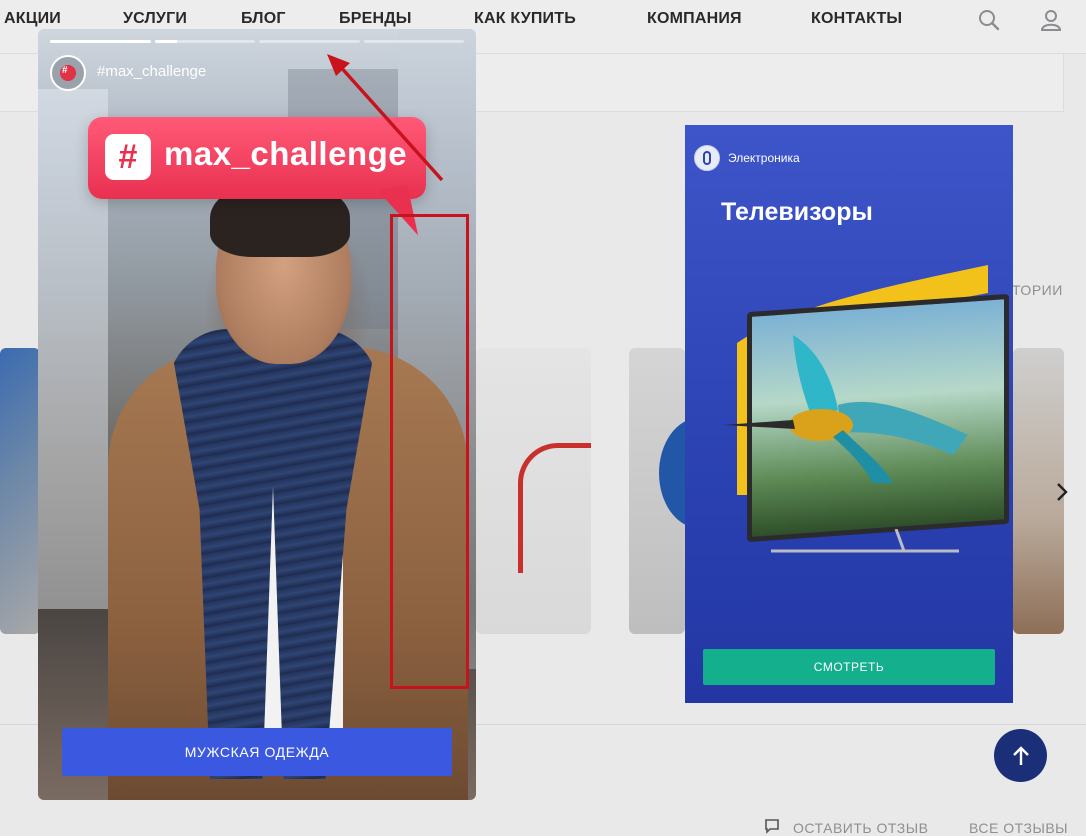  What do you see at coordinates (1037, 290) in the screenshot?
I see `stories-link: ТОРИИ` at bounding box center [1037, 290].